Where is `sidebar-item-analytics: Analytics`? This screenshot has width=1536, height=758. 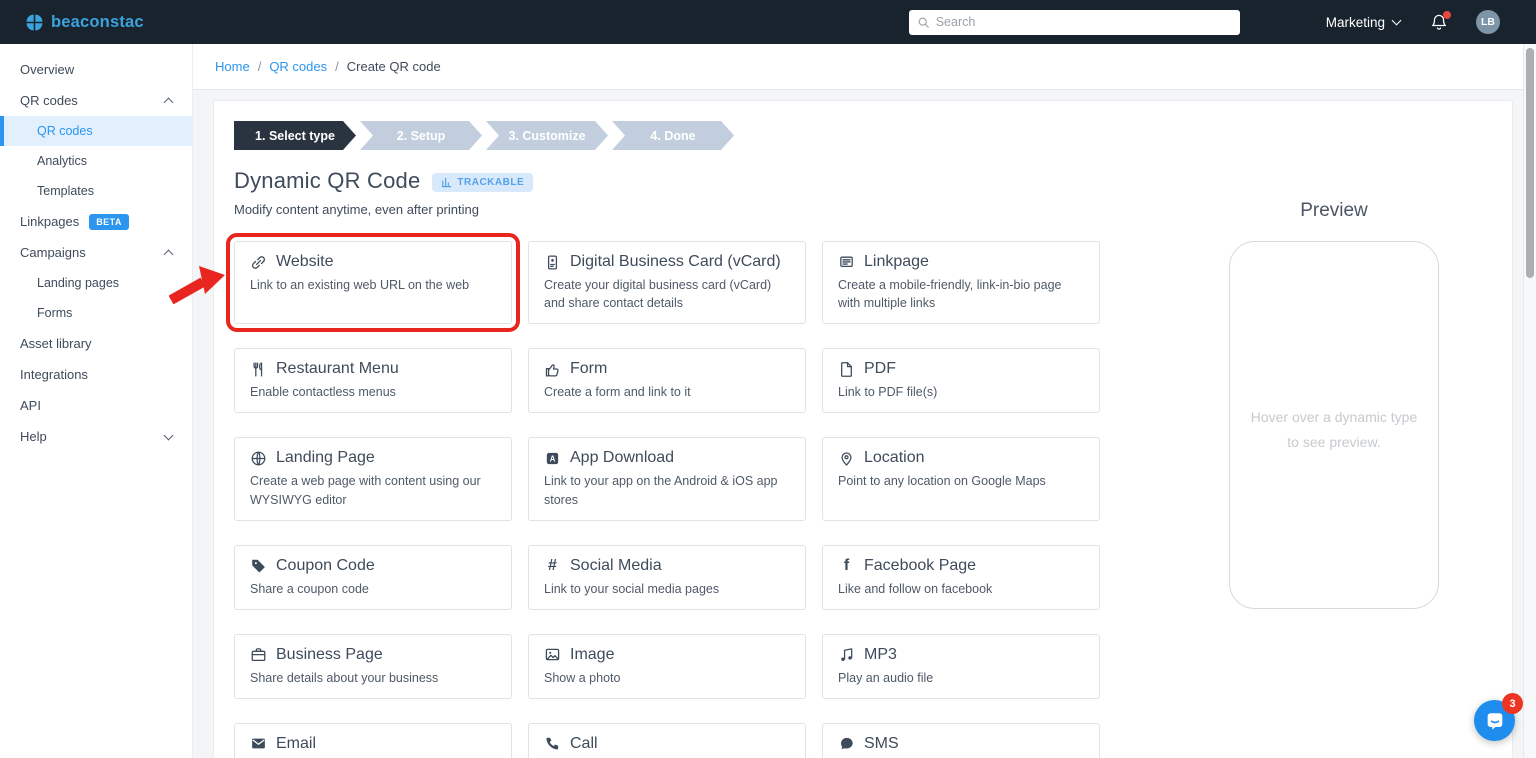
sidebar-item-analytics: Analytics is located at coordinates (96, 161).